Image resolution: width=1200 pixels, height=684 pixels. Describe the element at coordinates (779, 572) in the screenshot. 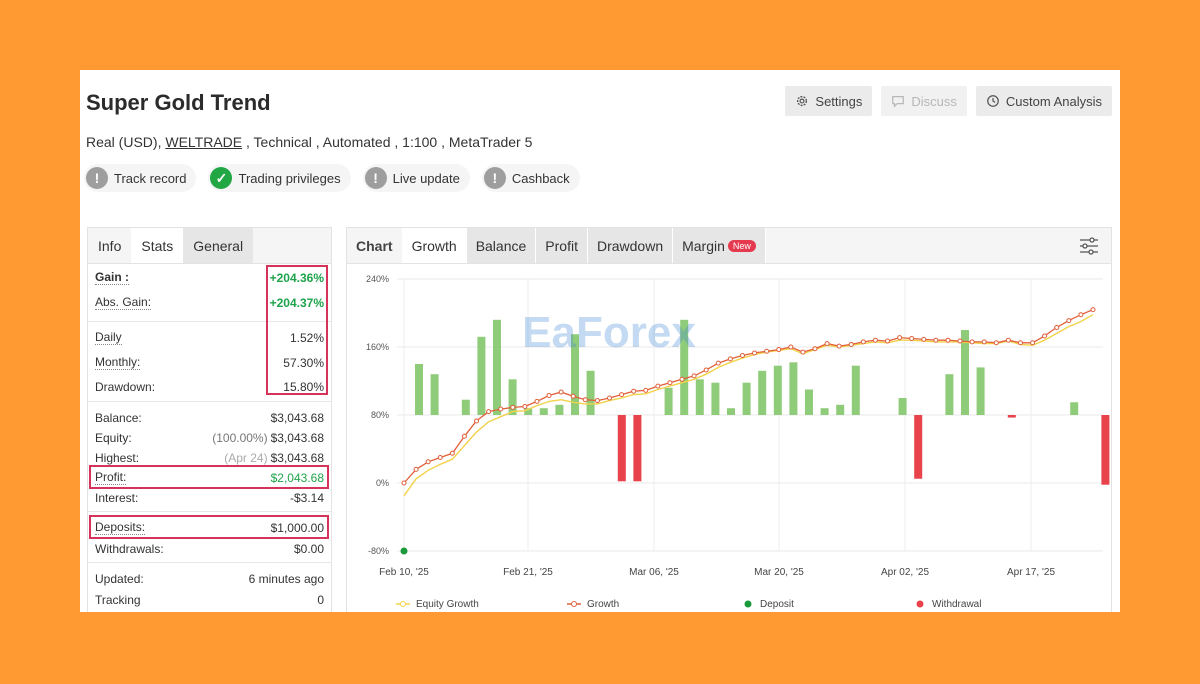

I see `x-tick-label: Mar 20, '25` at that location.